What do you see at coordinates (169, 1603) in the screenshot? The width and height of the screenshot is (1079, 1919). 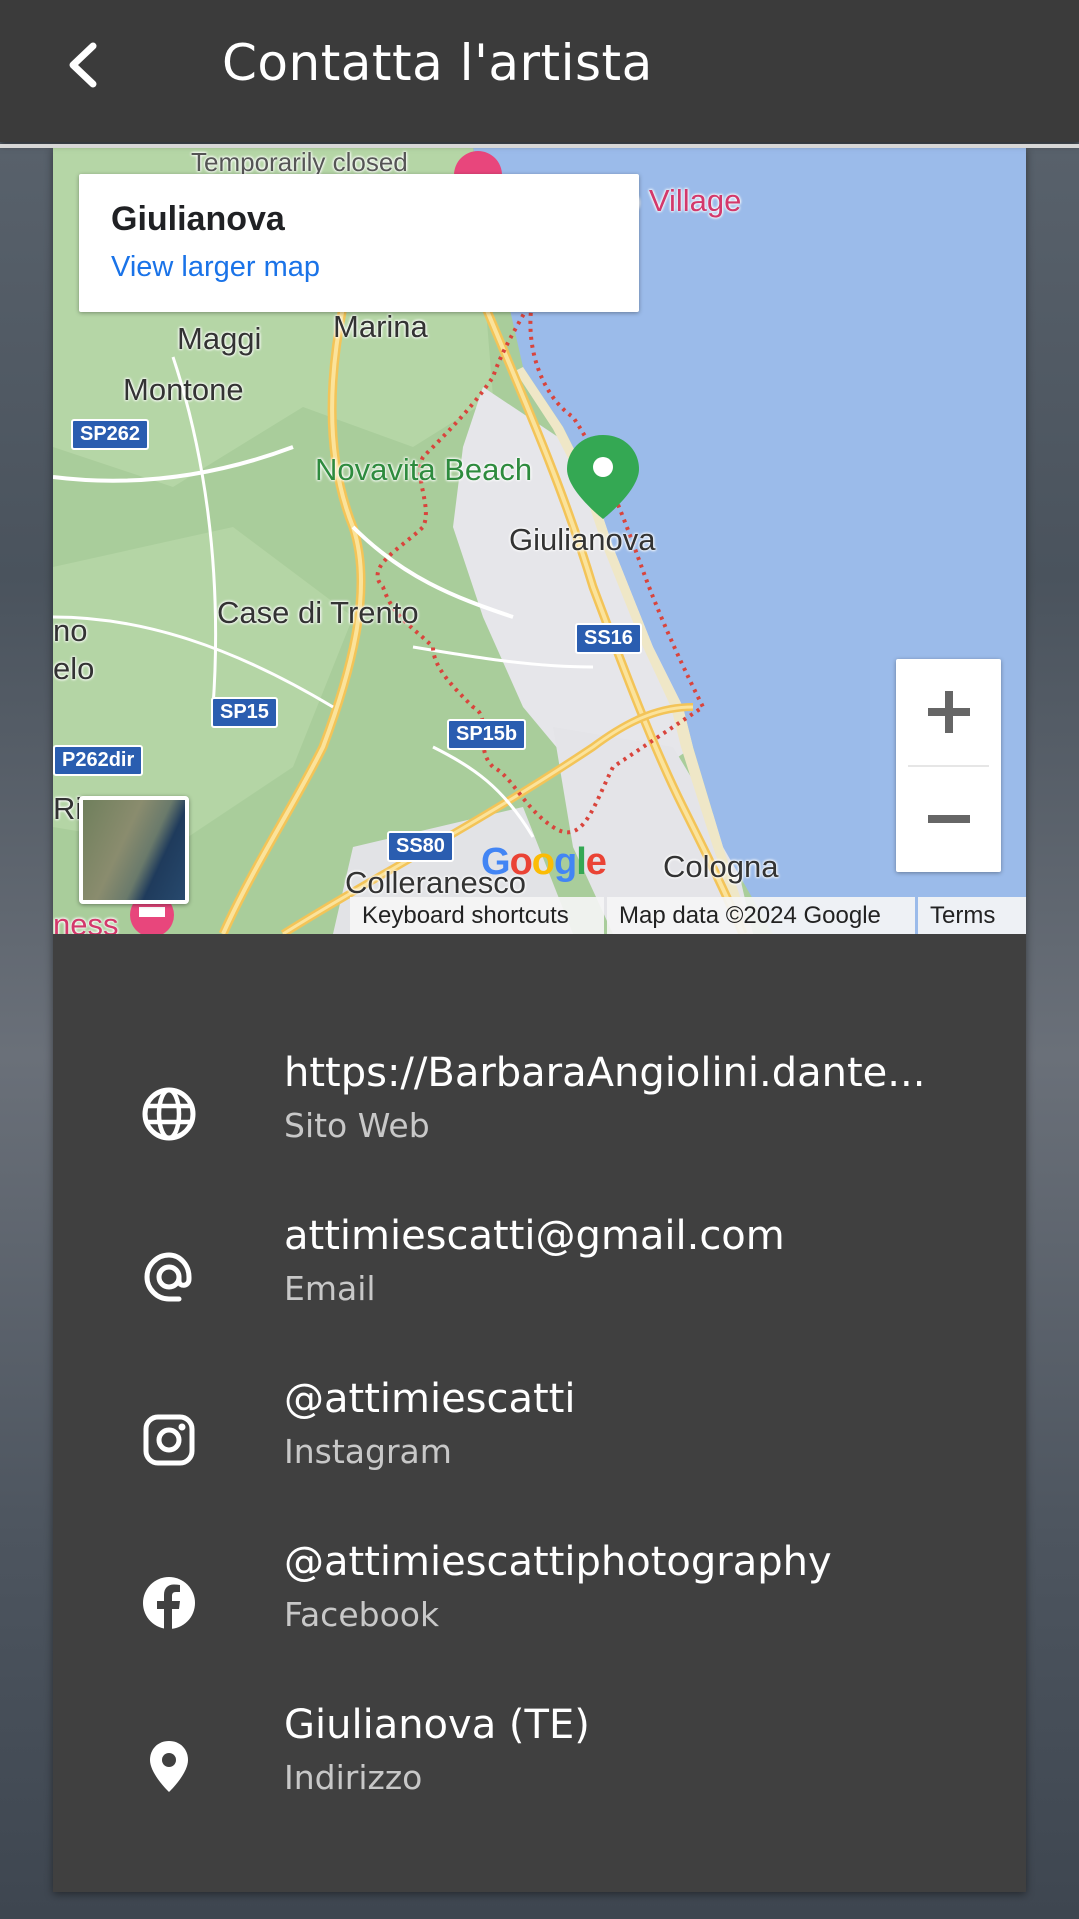 I see `facebook-icon` at bounding box center [169, 1603].